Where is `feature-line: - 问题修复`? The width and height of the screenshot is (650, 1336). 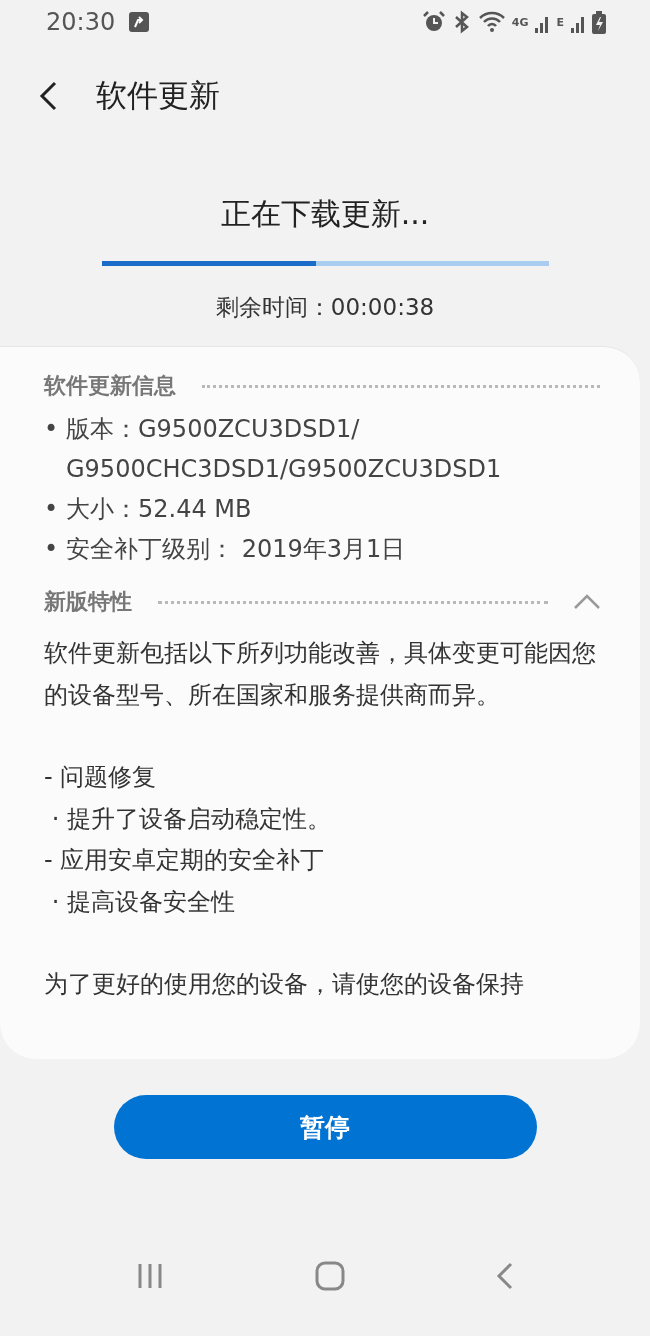 feature-line: - 问题修复 is located at coordinates (101, 777).